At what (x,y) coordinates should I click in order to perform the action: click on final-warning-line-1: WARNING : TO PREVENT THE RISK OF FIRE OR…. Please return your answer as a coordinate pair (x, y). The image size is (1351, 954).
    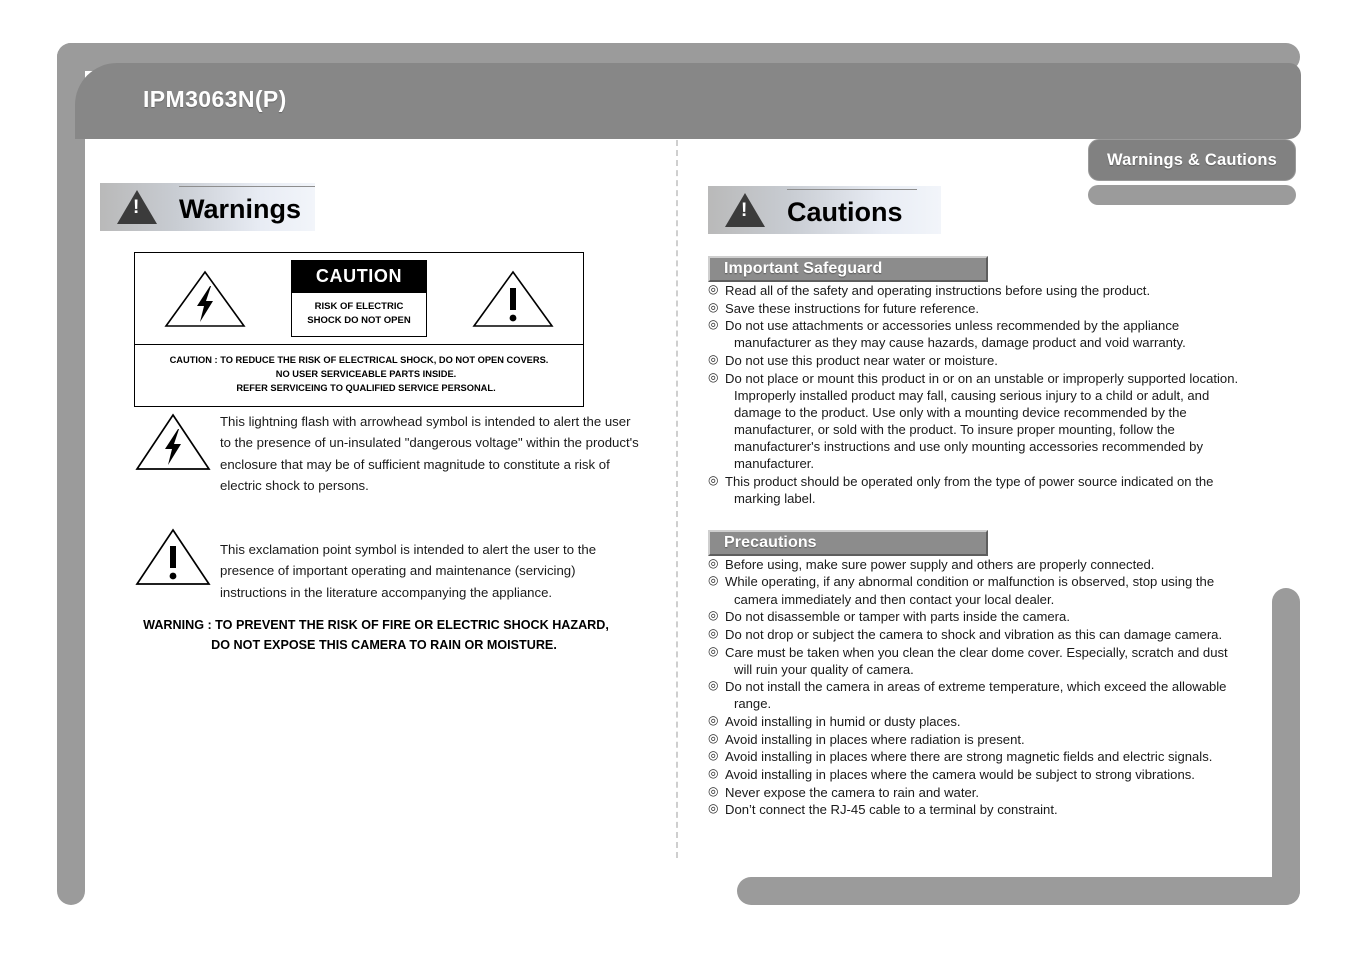
    Looking at the image, I should click on (376, 625).